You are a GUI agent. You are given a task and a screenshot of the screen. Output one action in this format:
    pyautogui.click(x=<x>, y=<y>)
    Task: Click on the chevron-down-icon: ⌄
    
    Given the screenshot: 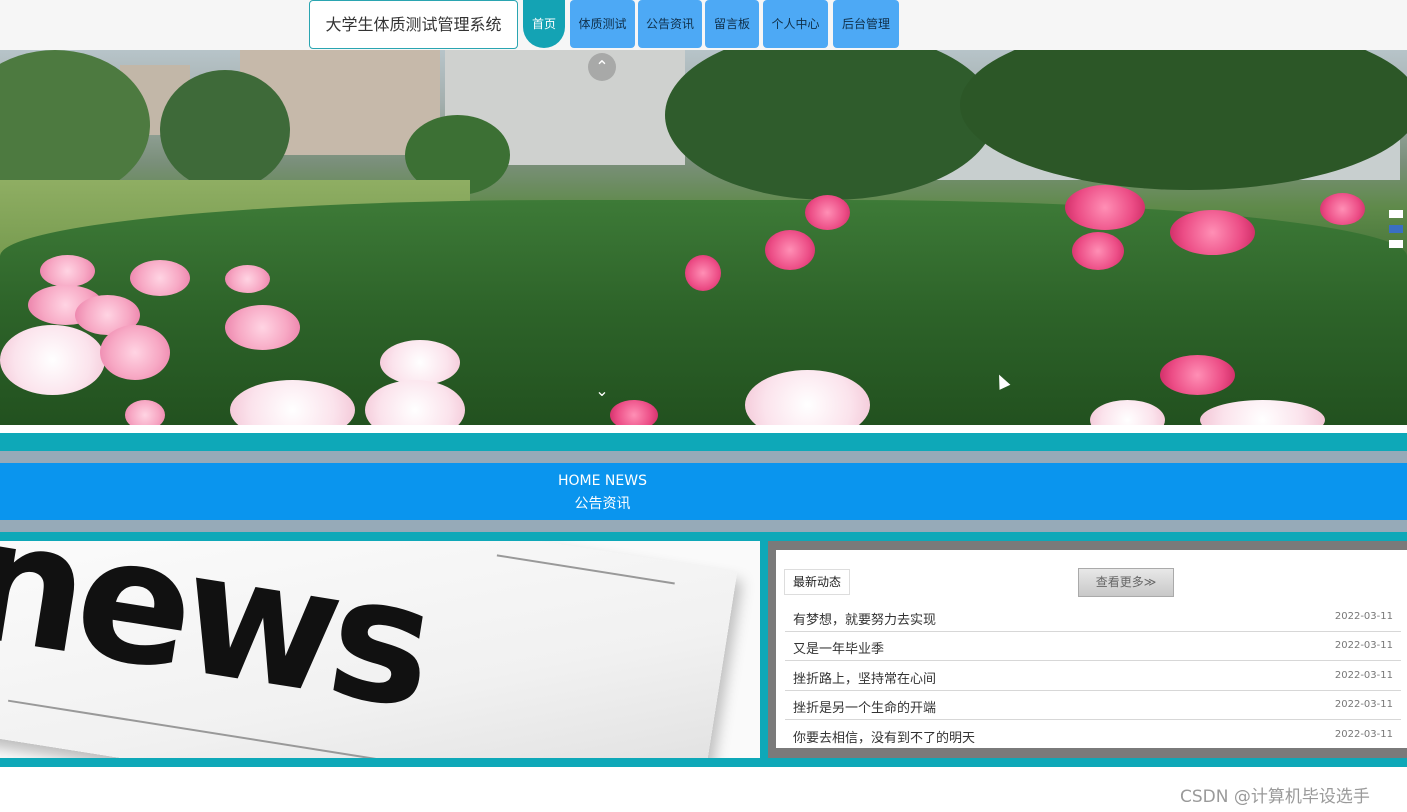 What is the action you would take?
    pyautogui.click(x=602, y=390)
    